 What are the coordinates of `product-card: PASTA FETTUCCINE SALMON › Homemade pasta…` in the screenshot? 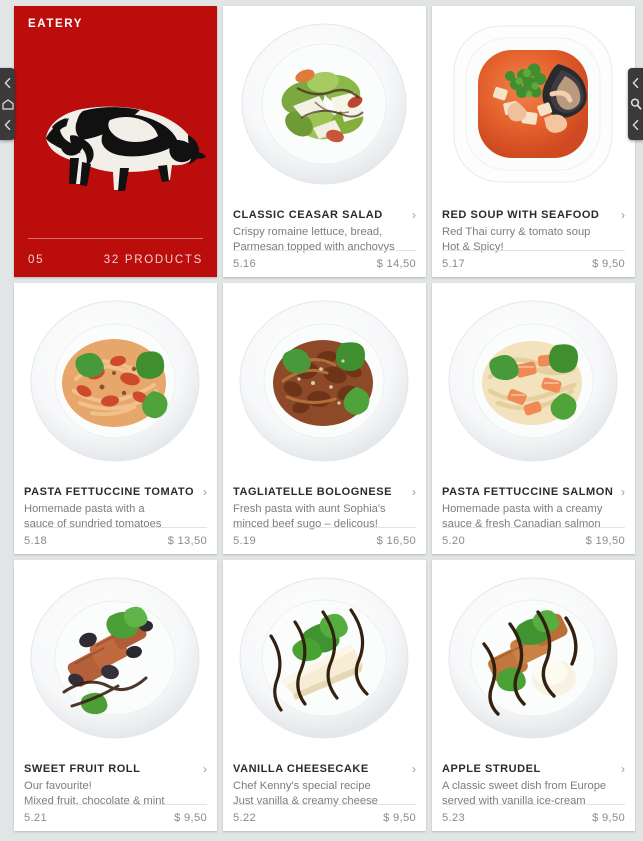 It's located at (533, 418).